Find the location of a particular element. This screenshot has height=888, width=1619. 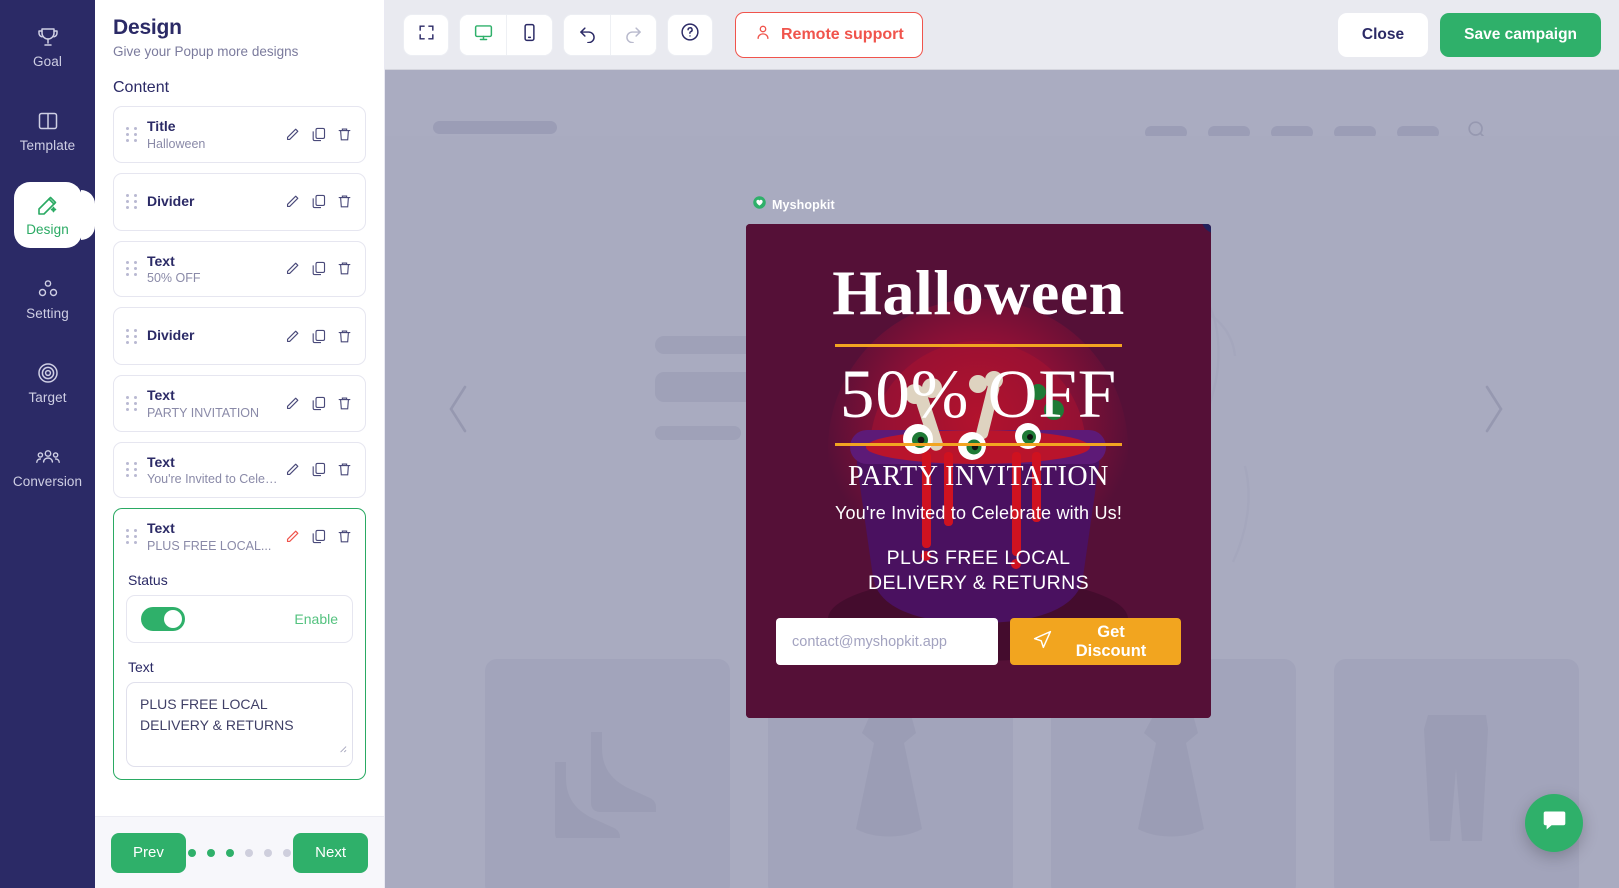

sidebar-item-setting: Setting is located at coordinates (48, 299).